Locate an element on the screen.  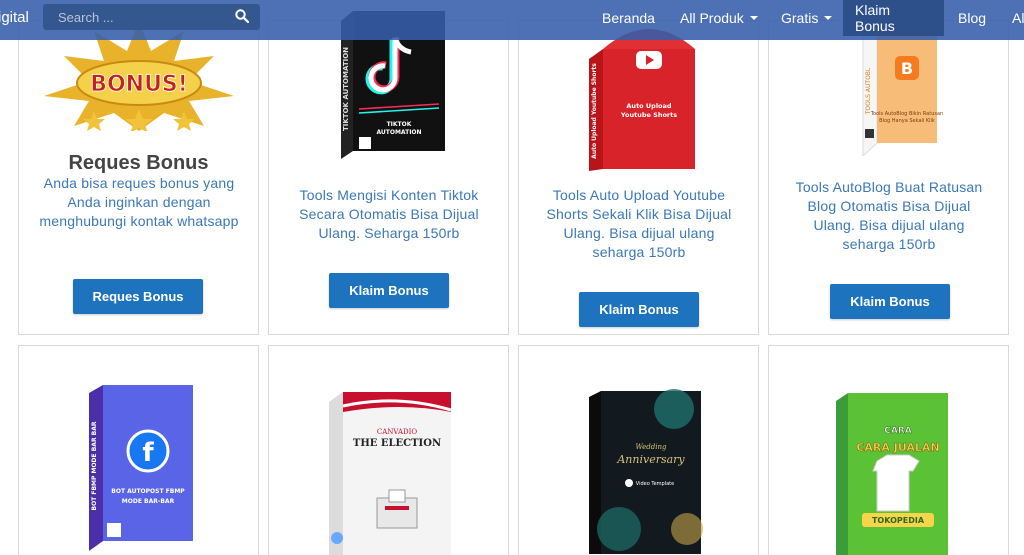
svg-text: Anniversary is located at coordinates (650, 459).